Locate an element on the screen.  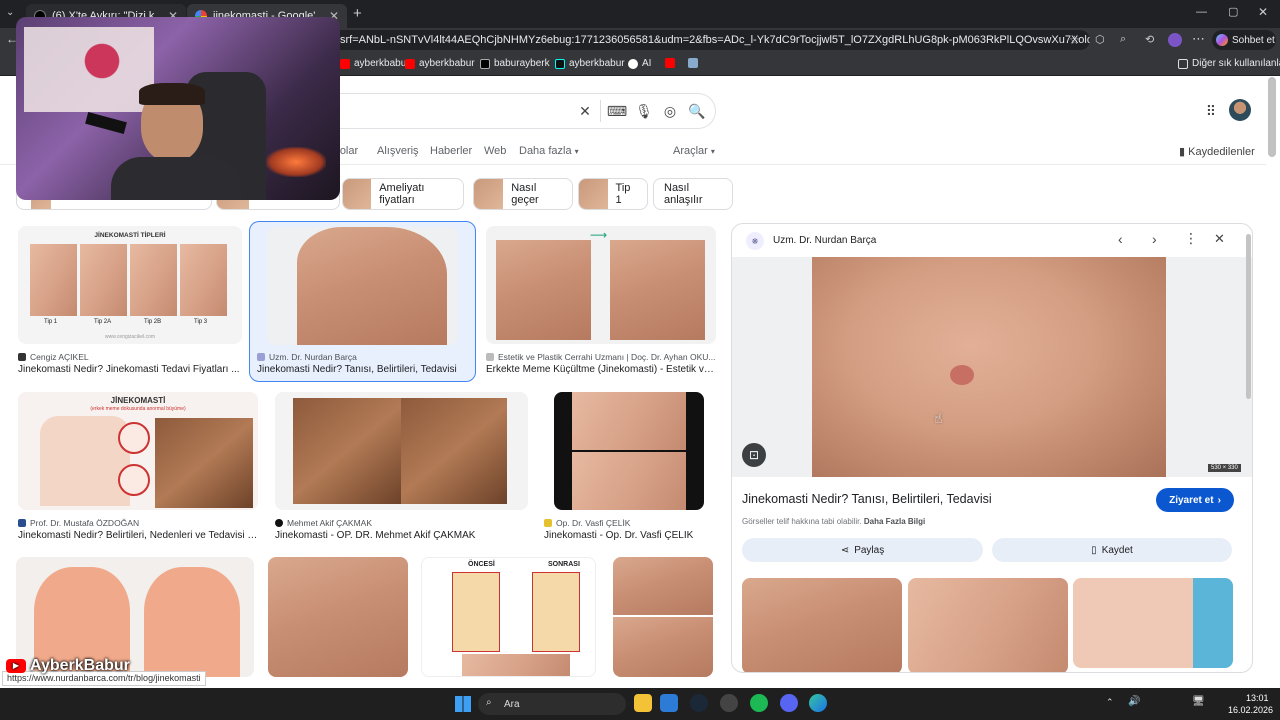
microphone is located at coordinates (106, 123).